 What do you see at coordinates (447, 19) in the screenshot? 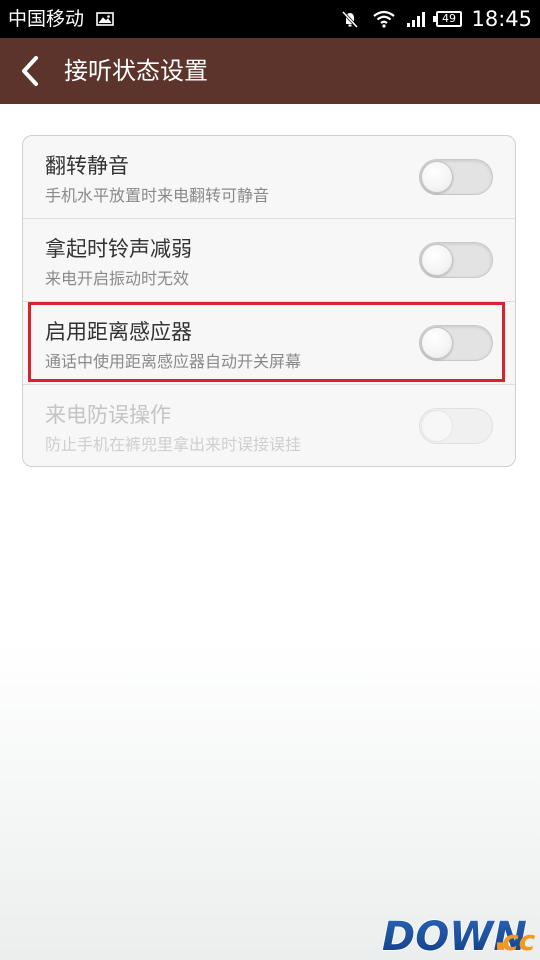
I see `battery-icon: 49` at bounding box center [447, 19].